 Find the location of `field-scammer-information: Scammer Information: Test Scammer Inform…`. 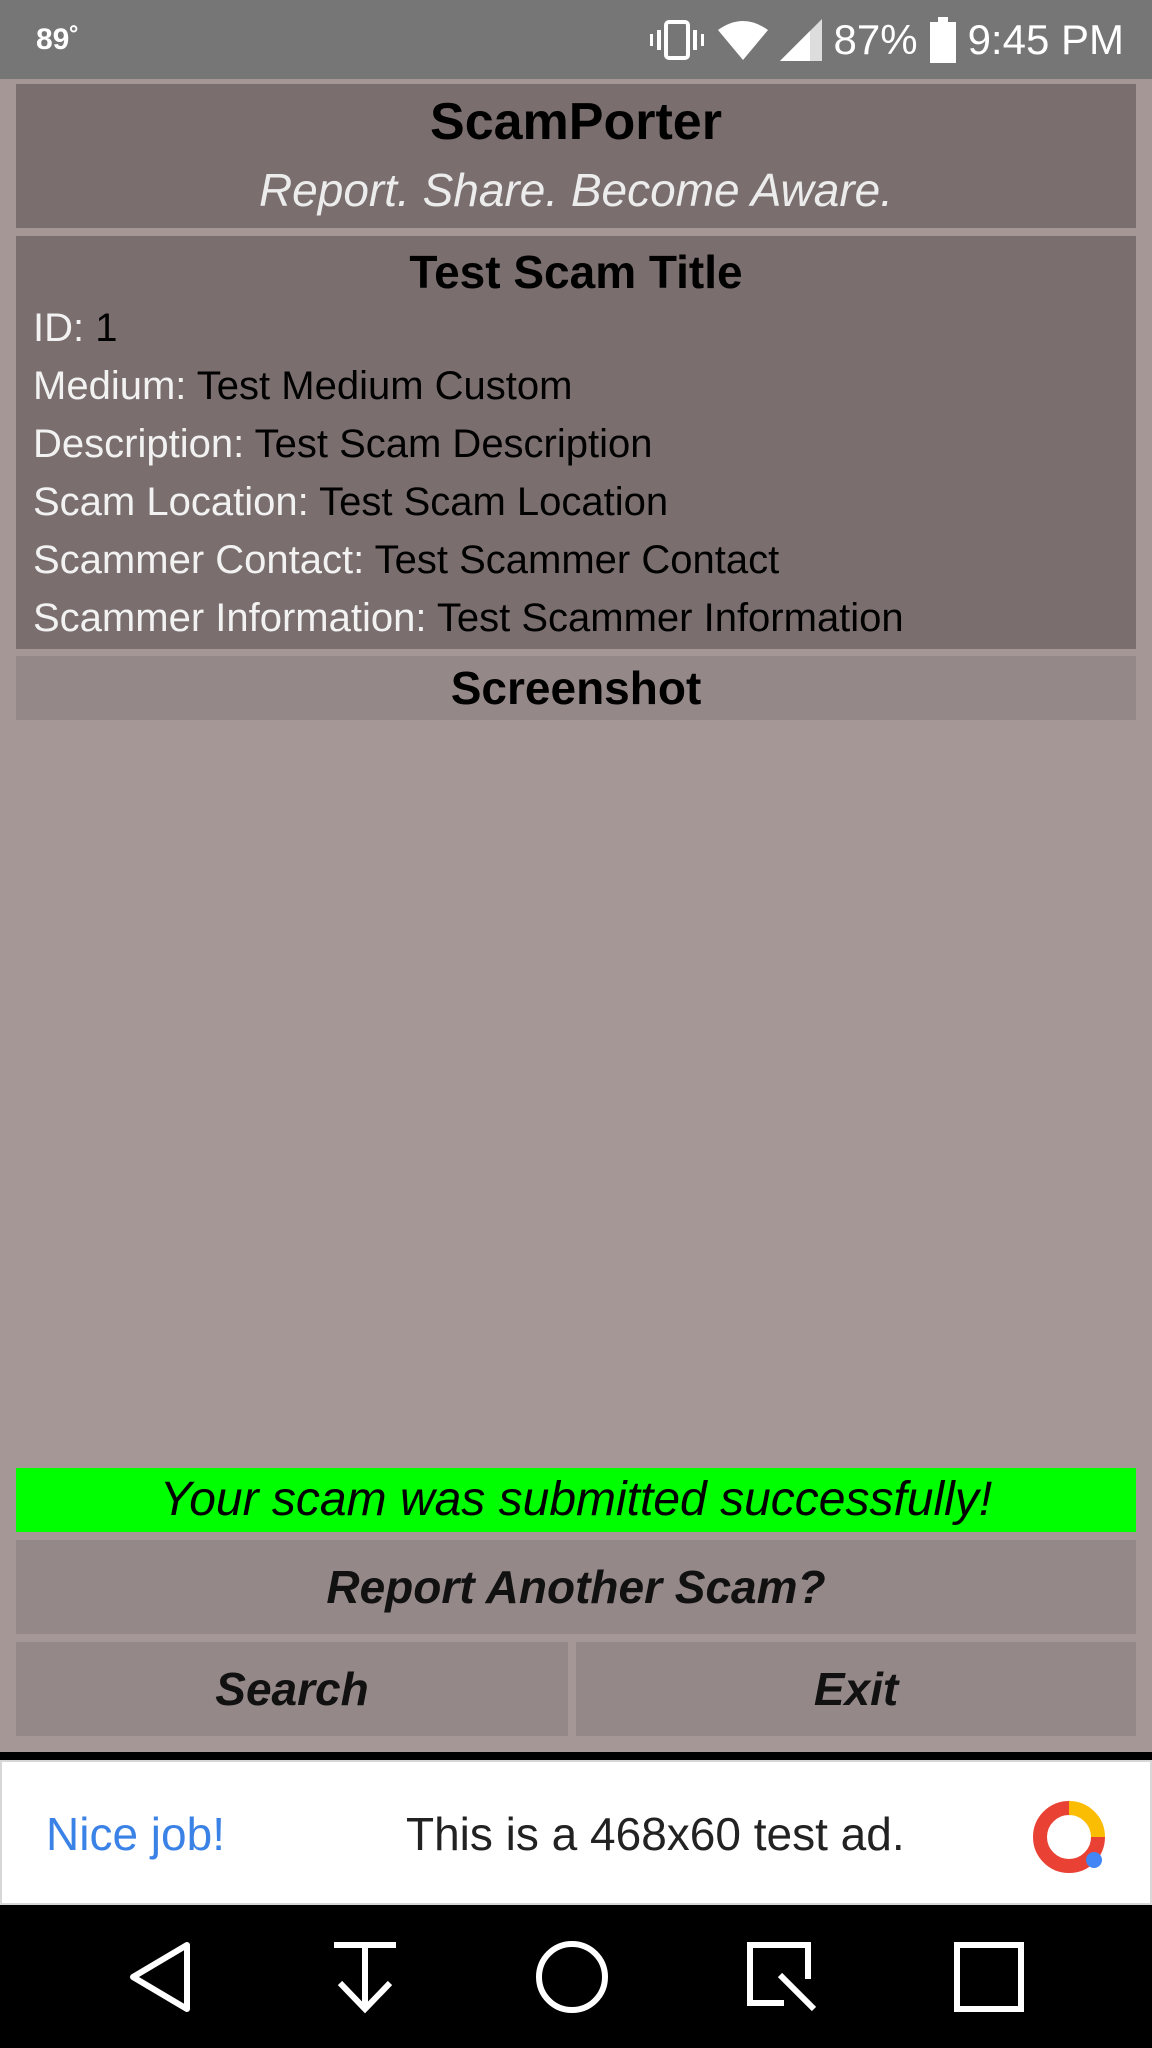

field-scammer-information: Scammer Information: Test Scammer Inform… is located at coordinates (576, 618).